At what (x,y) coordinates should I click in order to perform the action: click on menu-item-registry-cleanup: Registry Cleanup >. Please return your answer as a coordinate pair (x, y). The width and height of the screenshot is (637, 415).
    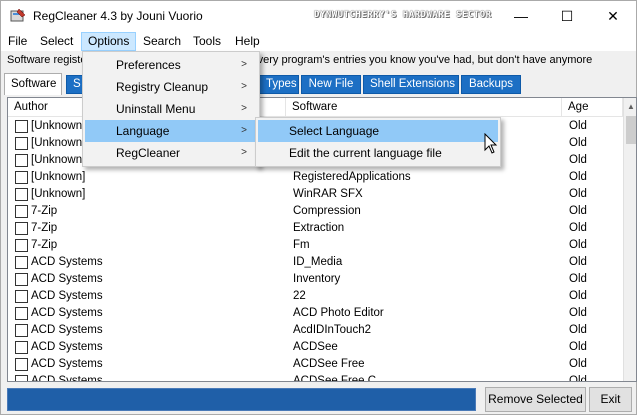
    Looking at the image, I should click on (171, 87).